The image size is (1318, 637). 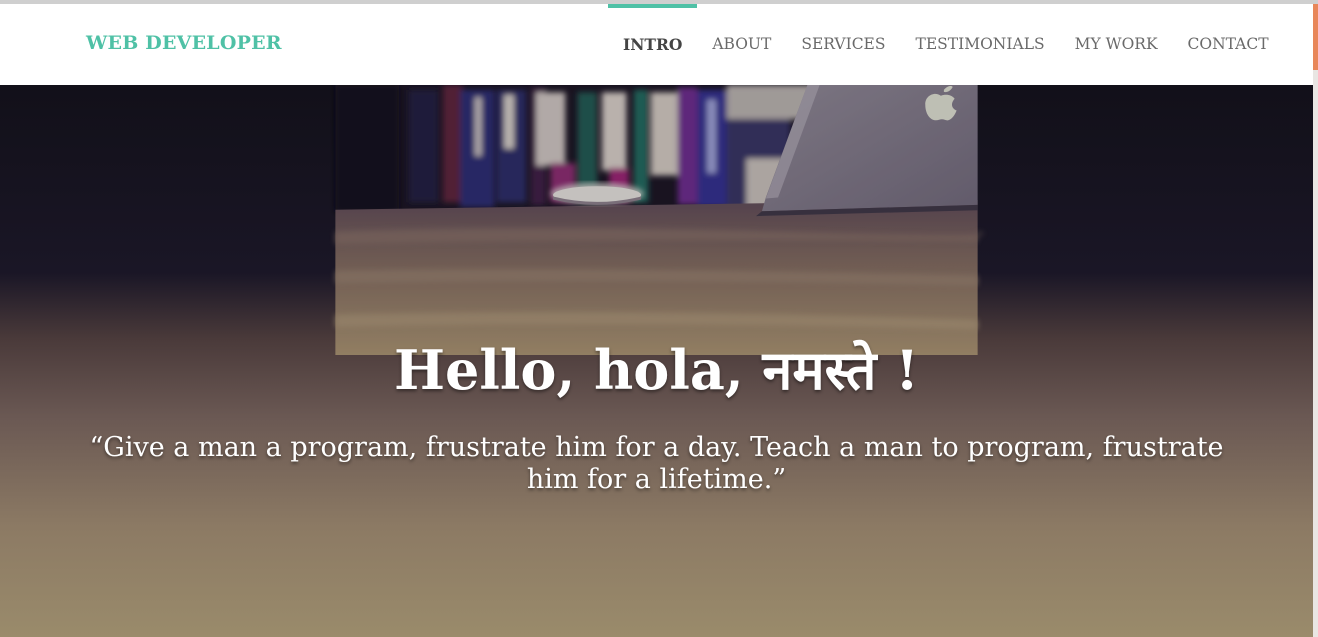 I want to click on nav-item-intro: INTRO, so click(x=653, y=44).